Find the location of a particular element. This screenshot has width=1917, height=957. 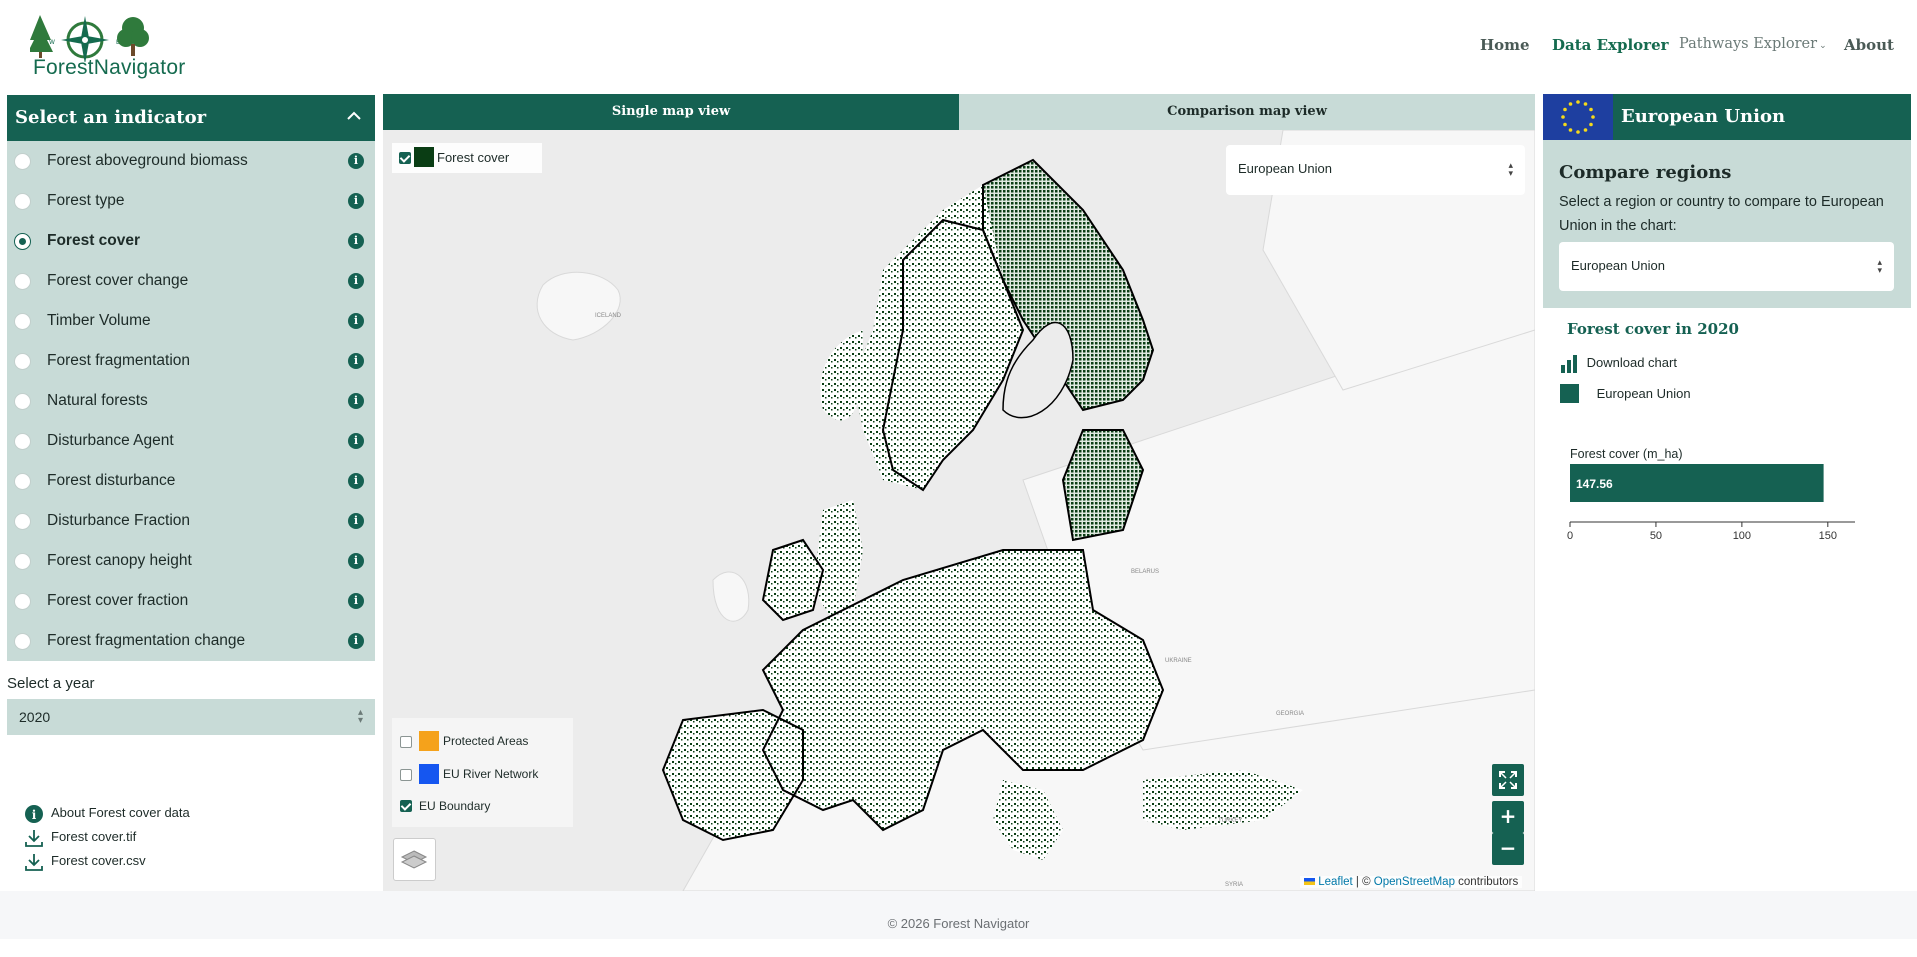

chart-tick-label: 150 is located at coordinates (1828, 535).